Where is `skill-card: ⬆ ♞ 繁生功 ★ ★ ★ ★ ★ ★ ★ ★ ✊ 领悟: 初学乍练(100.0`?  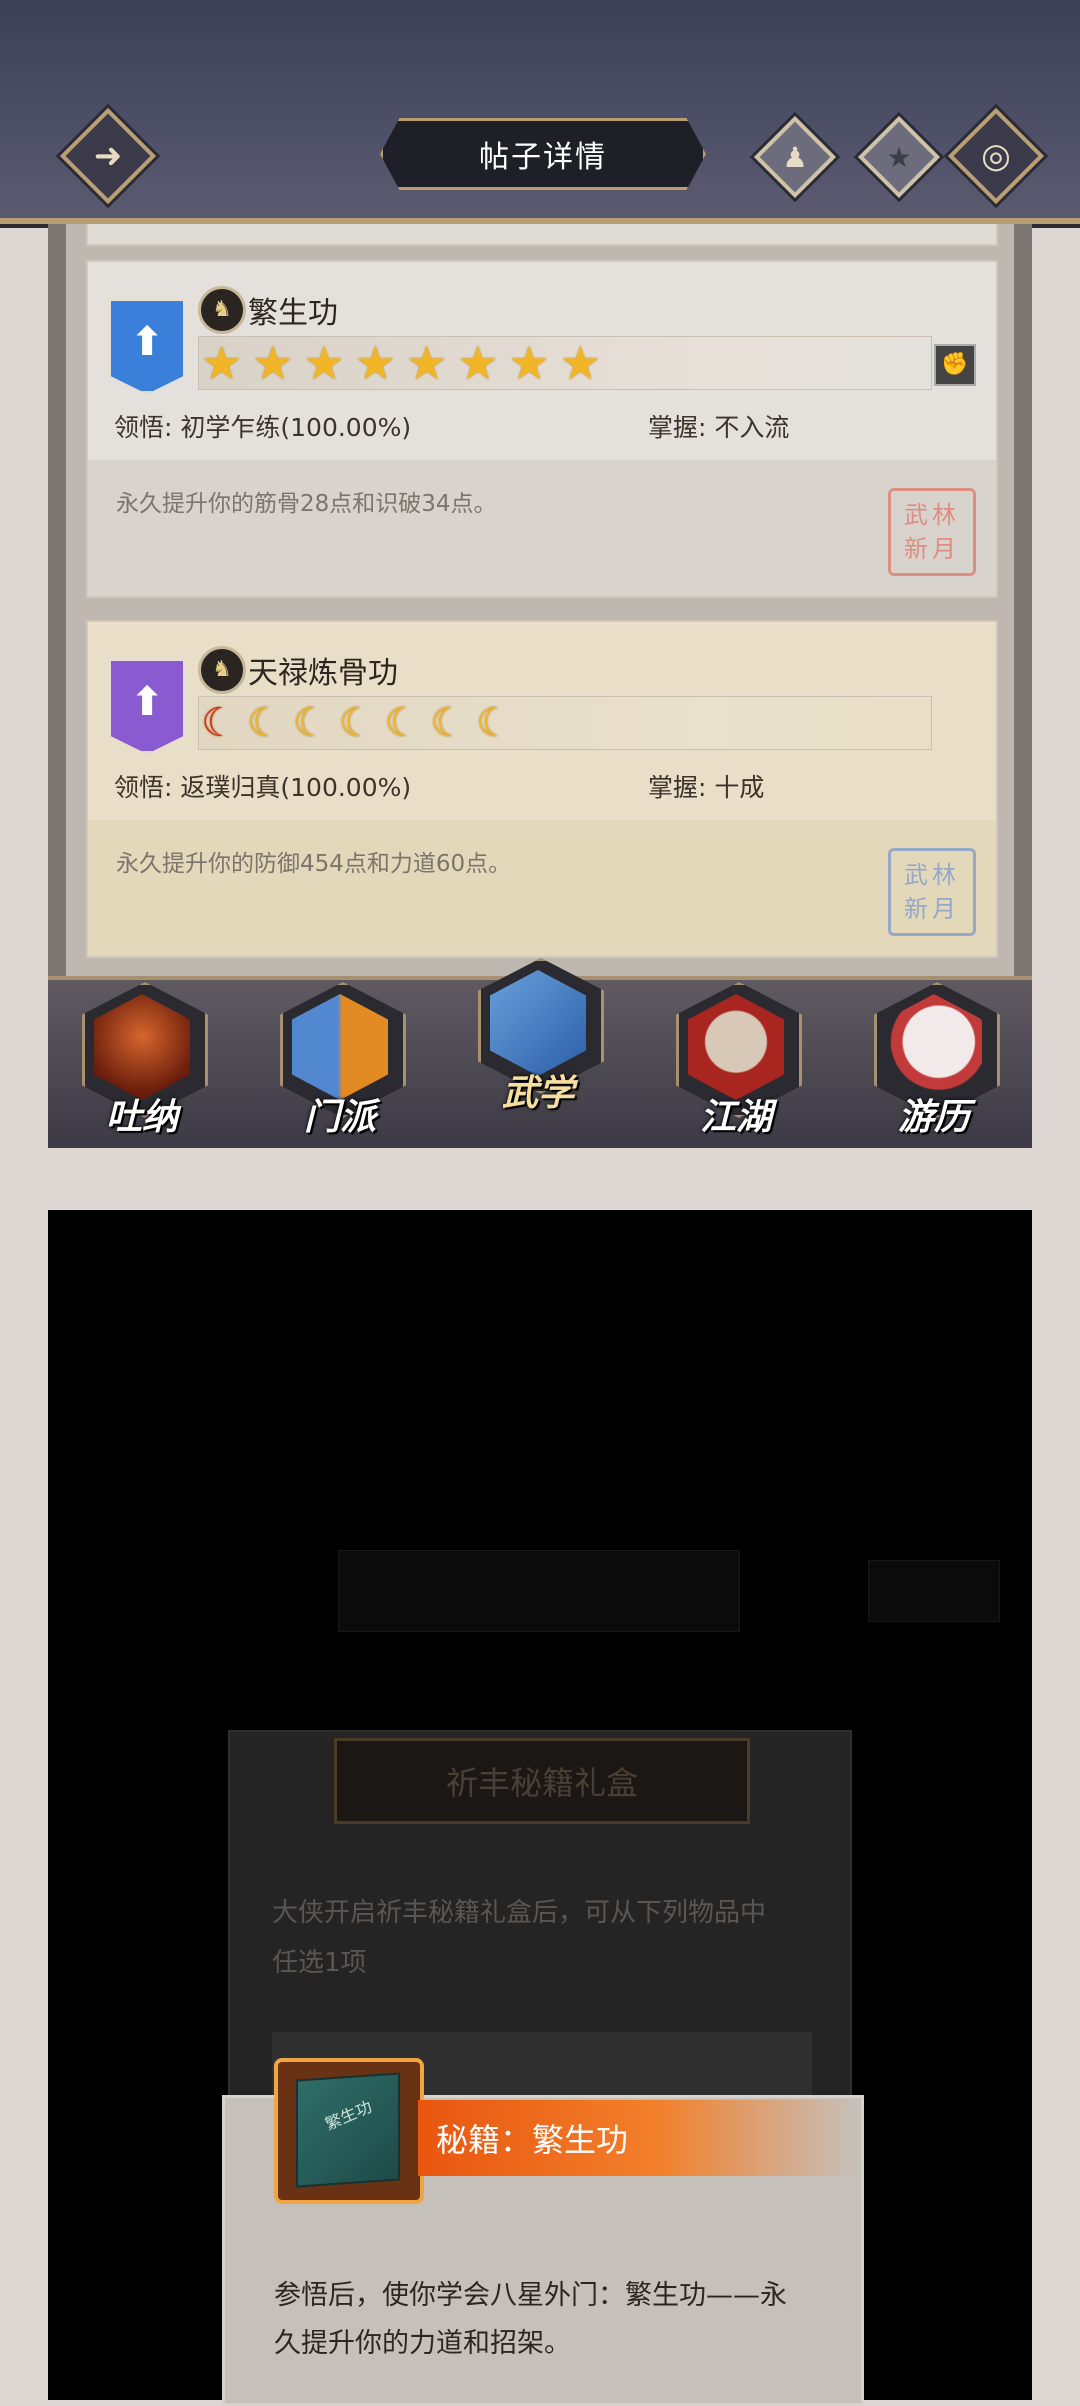
skill-card: ⬆ ♞ 繁生功 ★ ★ ★ ★ ★ ★ ★ ★ ✊ 领悟: 初学乍练(100.0 is located at coordinates (542, 429).